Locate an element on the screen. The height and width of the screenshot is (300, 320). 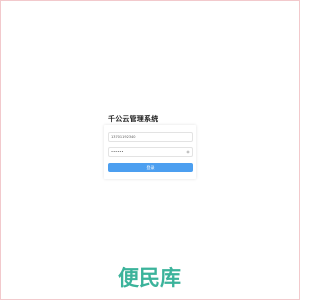
username-input is located at coordinates (147, 137).